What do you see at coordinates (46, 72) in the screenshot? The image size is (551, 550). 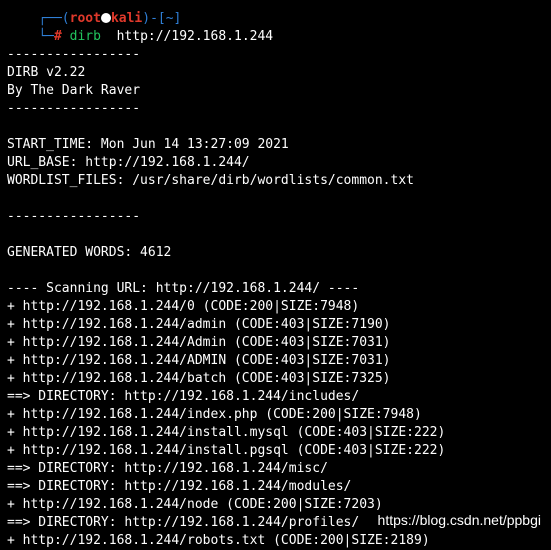 I see `dirb-version: DIRB v2.22` at bounding box center [46, 72].